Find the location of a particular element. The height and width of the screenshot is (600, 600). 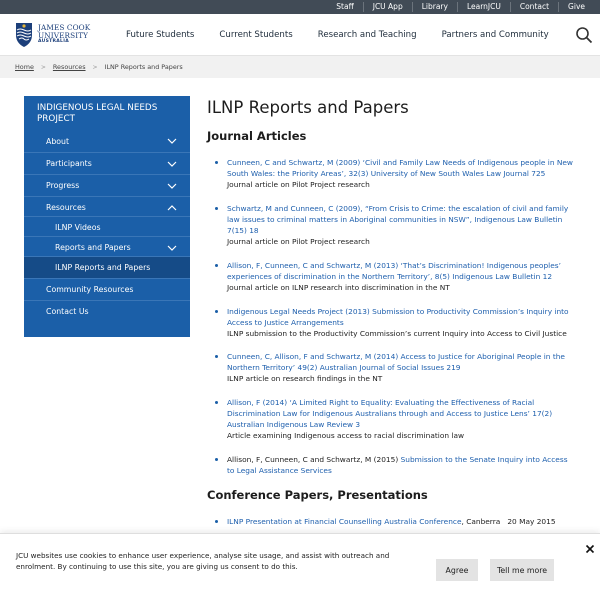

sidebar-item-participants: Participants is located at coordinates (107, 163).